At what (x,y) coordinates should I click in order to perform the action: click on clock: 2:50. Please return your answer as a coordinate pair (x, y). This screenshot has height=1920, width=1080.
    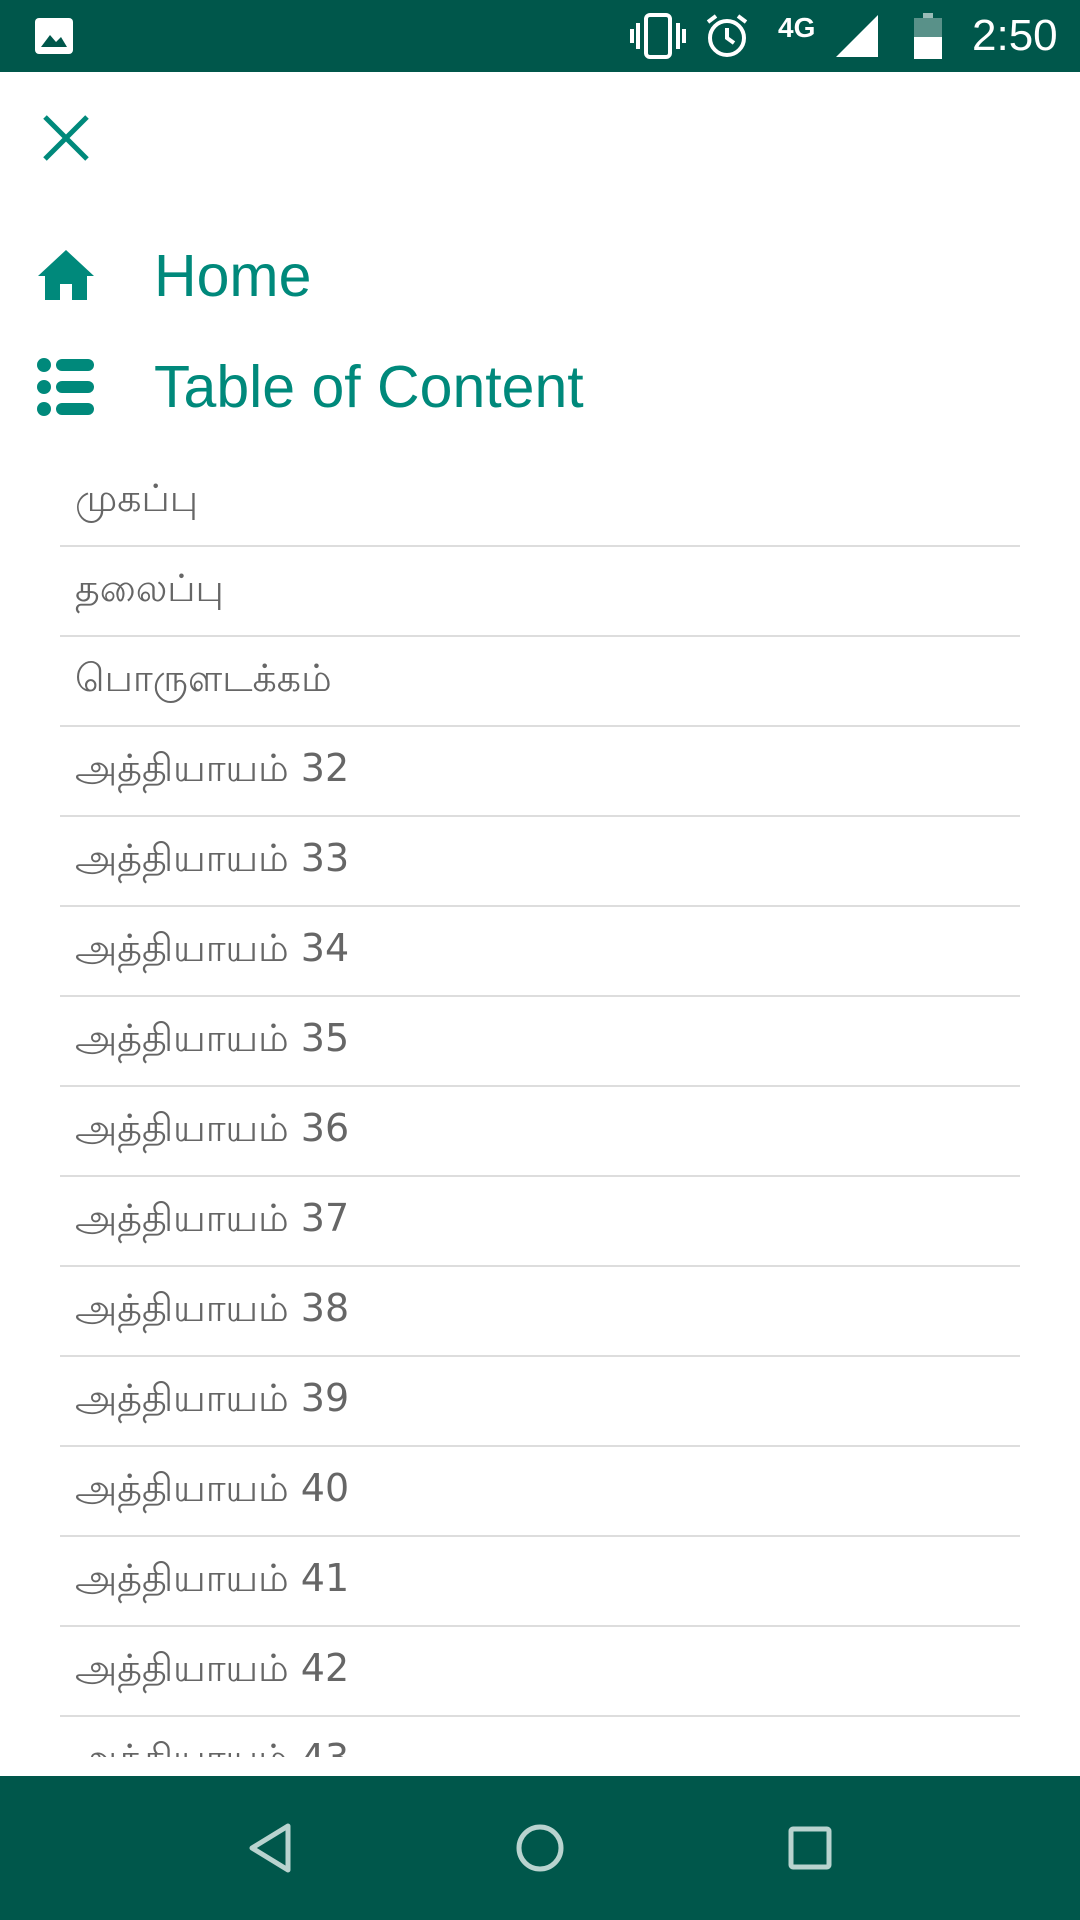
    Looking at the image, I should click on (1015, 35).